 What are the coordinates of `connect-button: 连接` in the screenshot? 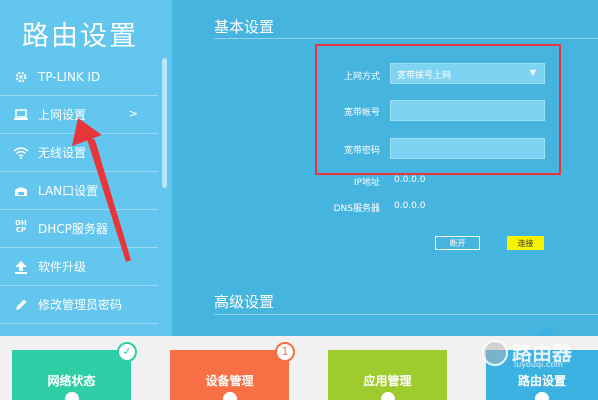 It's located at (525, 243).